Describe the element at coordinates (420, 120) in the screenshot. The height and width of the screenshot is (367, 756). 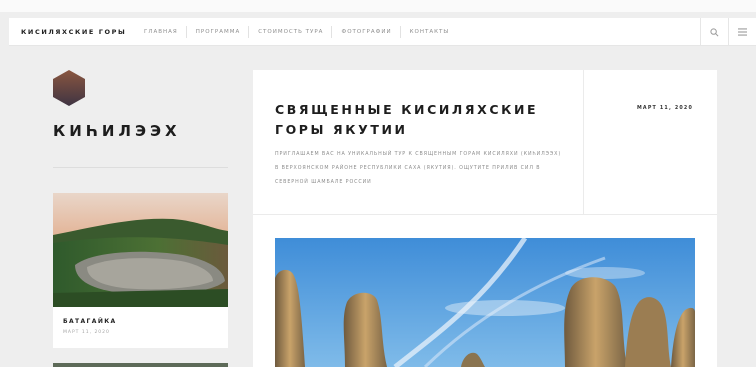
I see `article-title: СВЯЩЕННЫЕ КИСИЛЯХСКИЕ ГОРЫ ЯКУТИИ` at that location.